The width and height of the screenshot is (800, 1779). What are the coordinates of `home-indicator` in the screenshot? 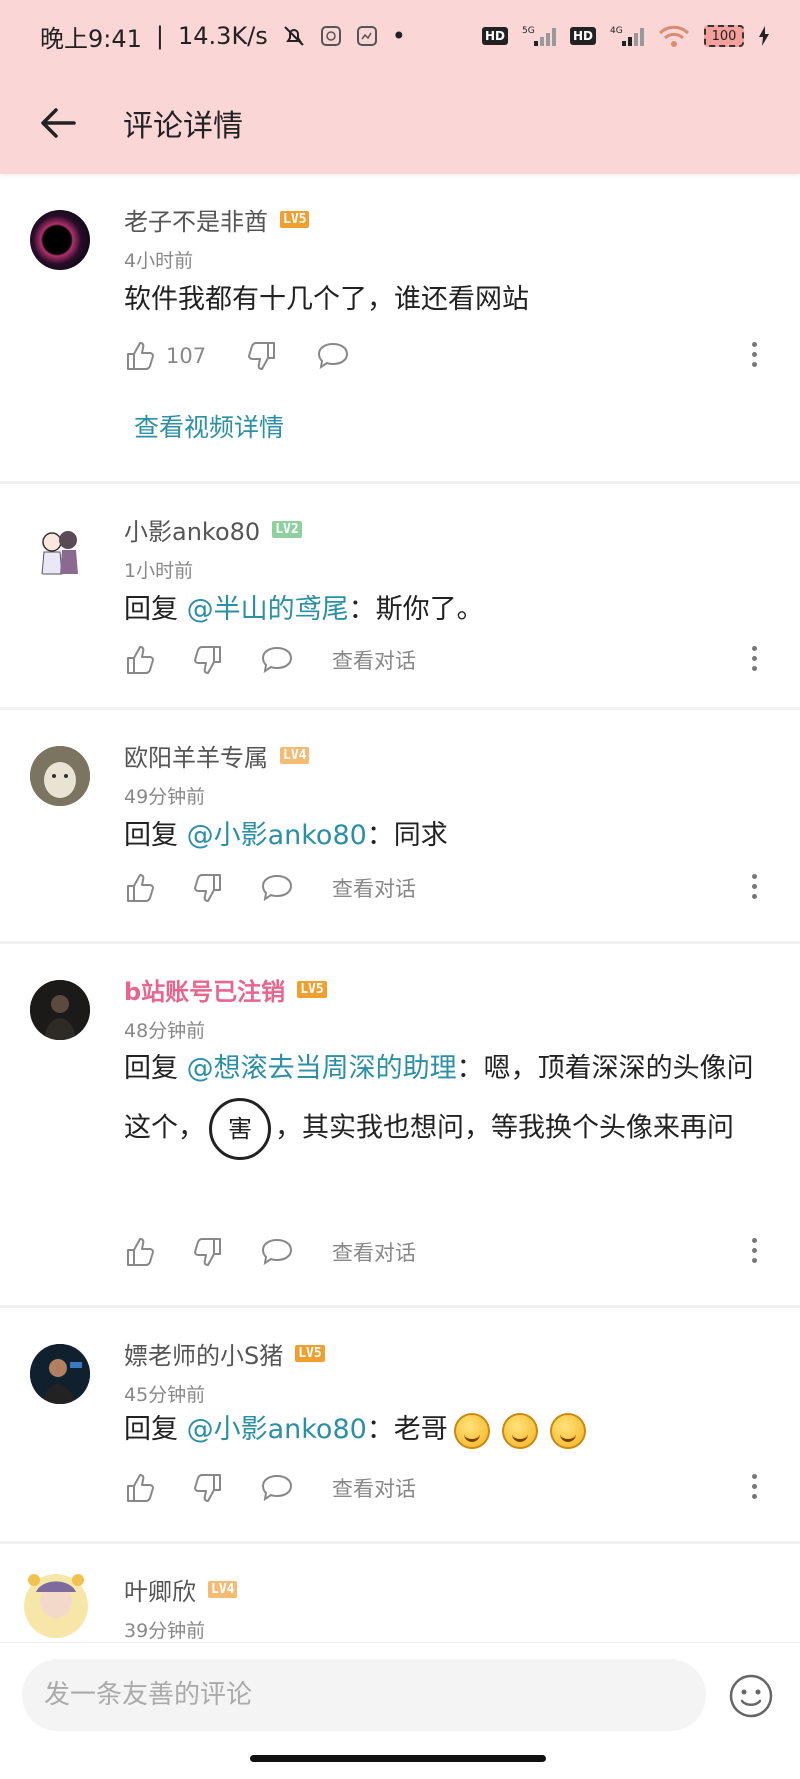 It's located at (398, 1758).